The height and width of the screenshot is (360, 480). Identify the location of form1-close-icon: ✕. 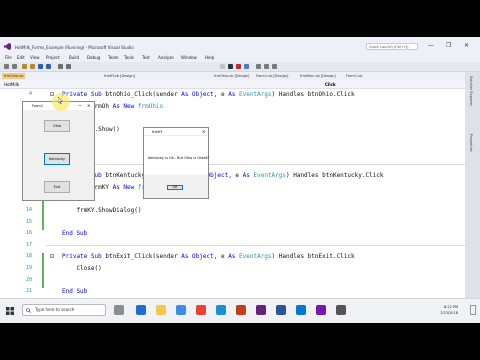
(88, 105).